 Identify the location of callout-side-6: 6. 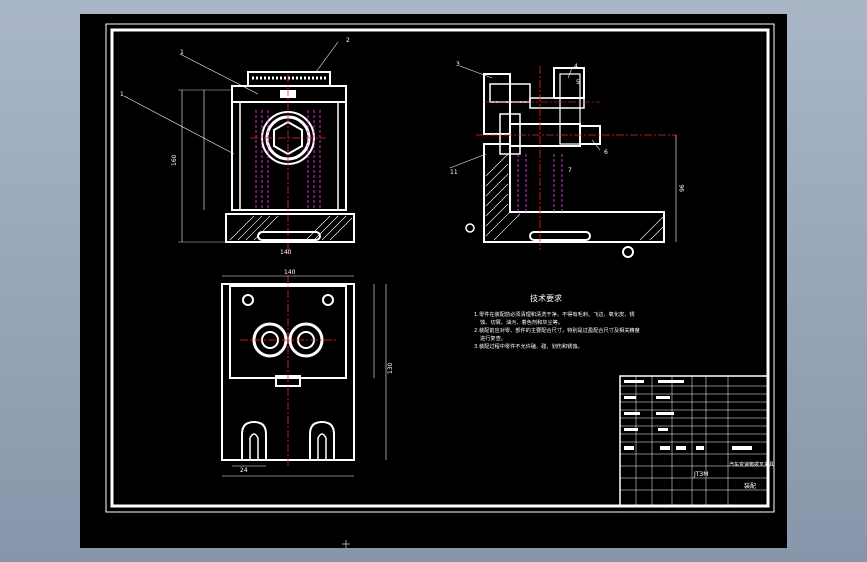
(606, 152).